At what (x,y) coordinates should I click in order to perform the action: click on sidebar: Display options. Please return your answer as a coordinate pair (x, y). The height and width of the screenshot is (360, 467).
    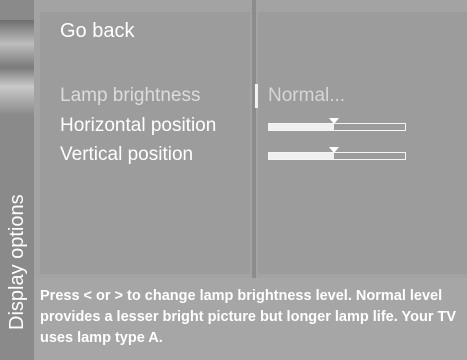
    Looking at the image, I should click on (17, 180).